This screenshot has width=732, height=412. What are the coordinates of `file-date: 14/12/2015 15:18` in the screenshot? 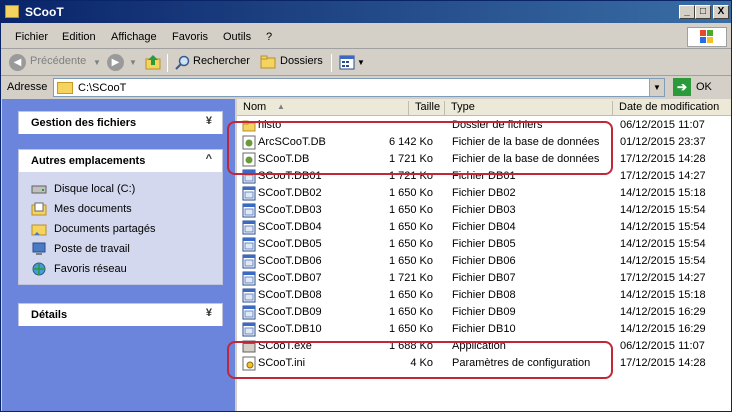 It's located at (663, 193).